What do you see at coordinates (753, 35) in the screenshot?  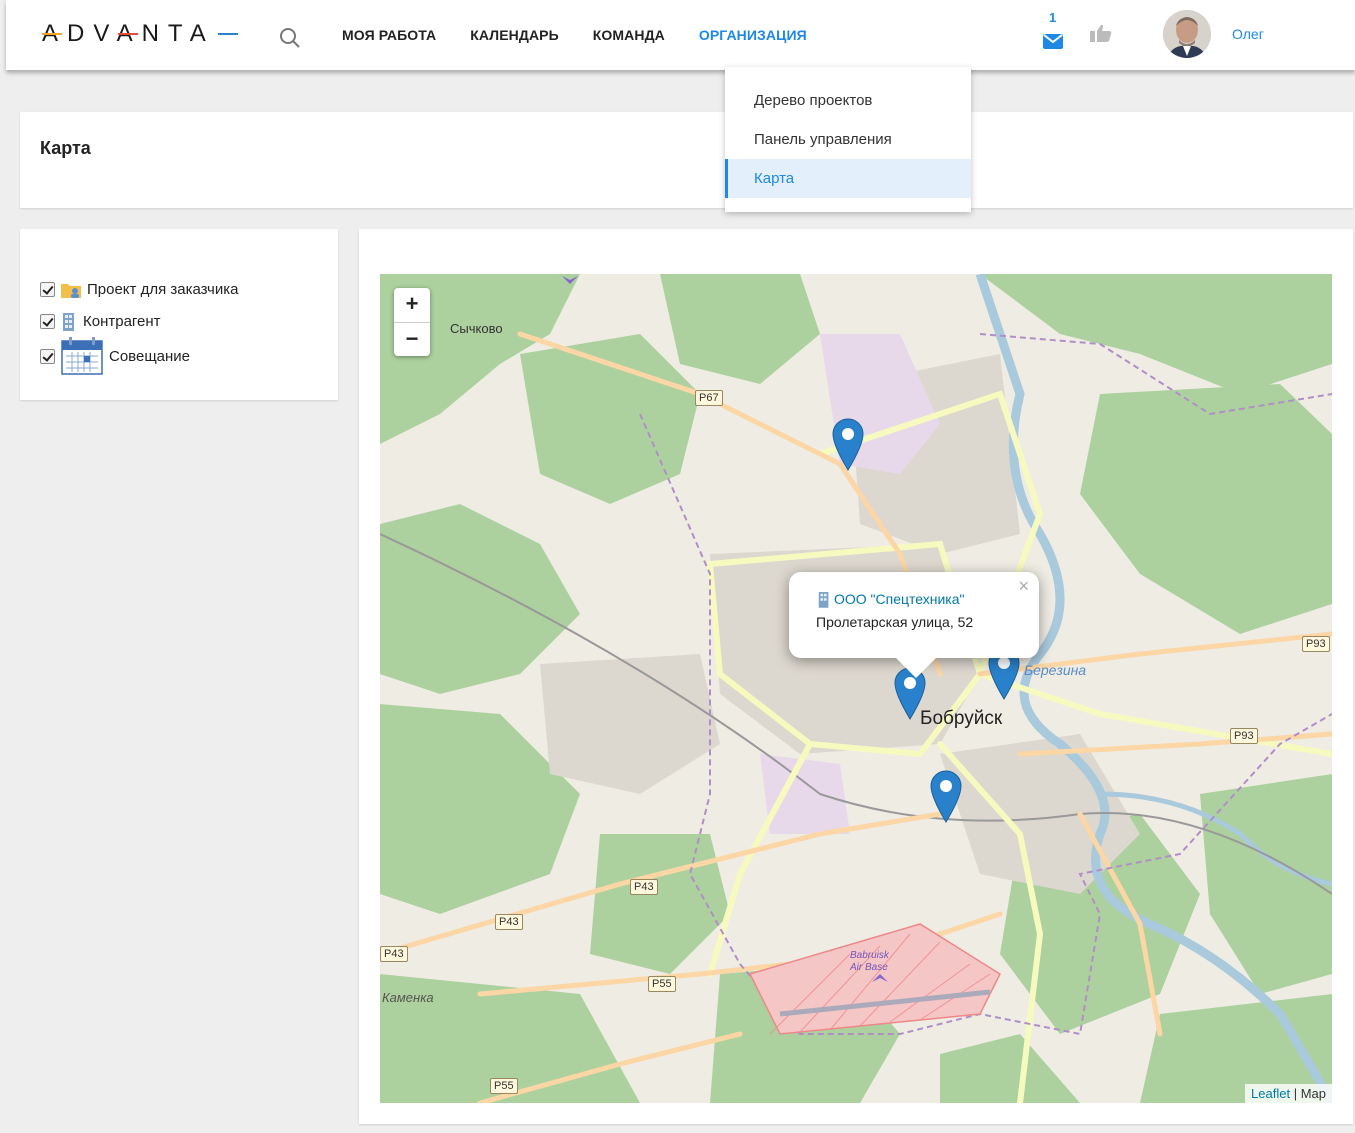 I see `nav-organization: ОРГАНИЗАЦИЯ` at bounding box center [753, 35].